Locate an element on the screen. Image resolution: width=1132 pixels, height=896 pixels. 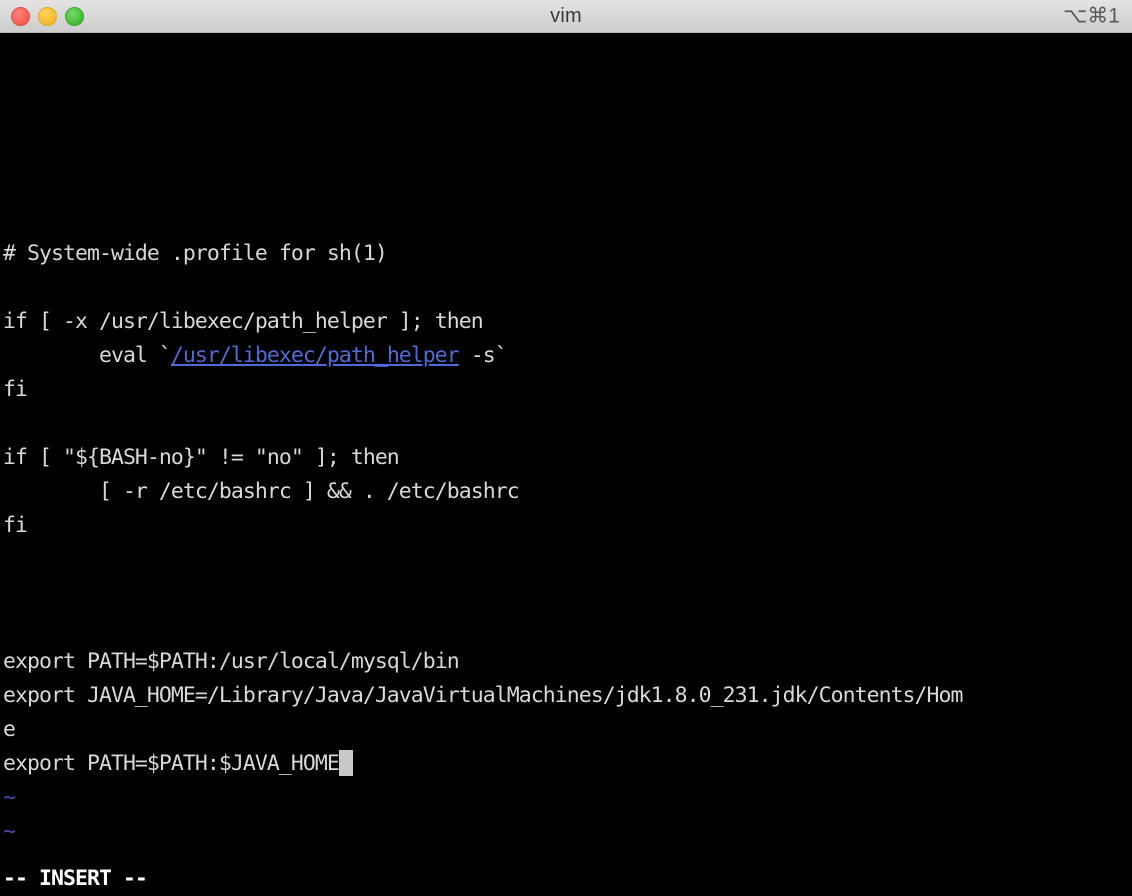
window-title: vim is located at coordinates (566, 15).